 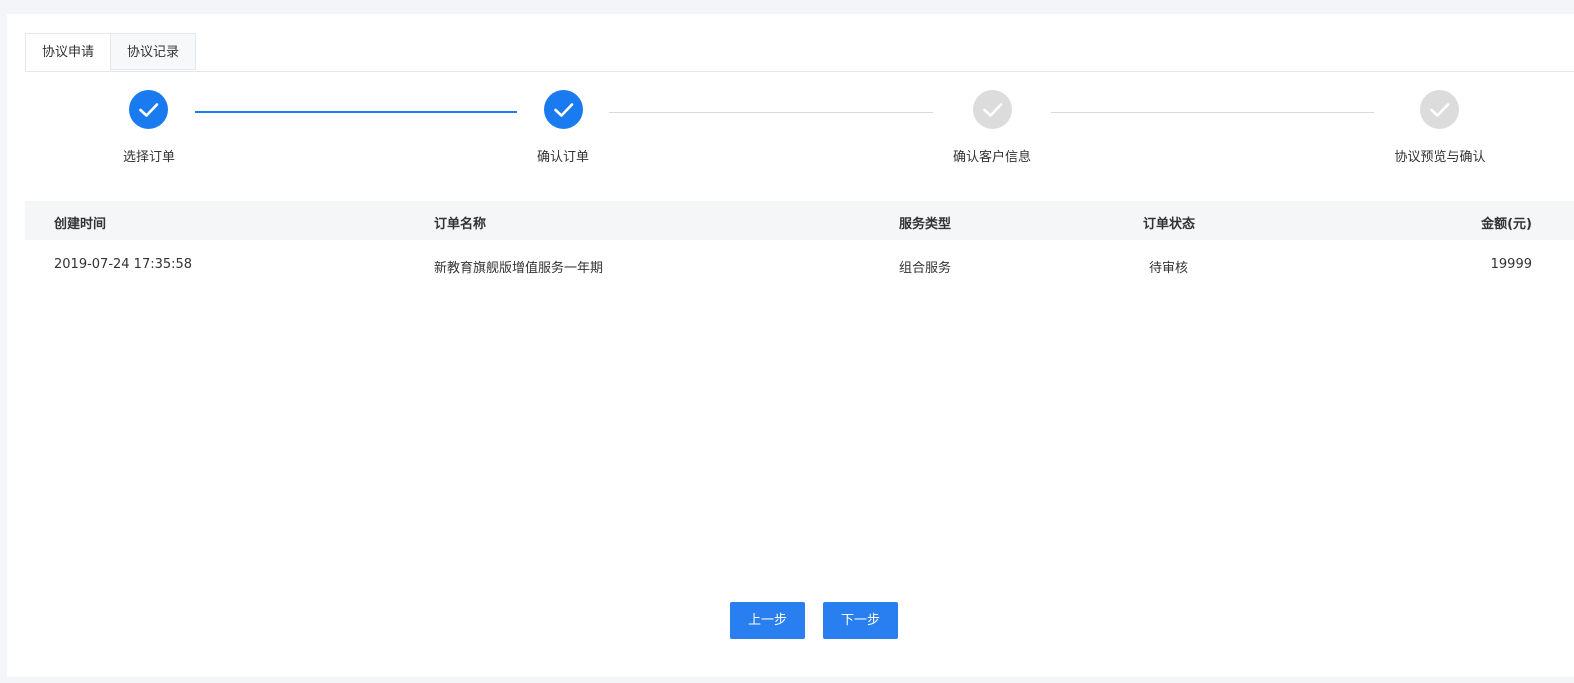 I want to click on cell-amount: 19999, so click(x=1511, y=264).